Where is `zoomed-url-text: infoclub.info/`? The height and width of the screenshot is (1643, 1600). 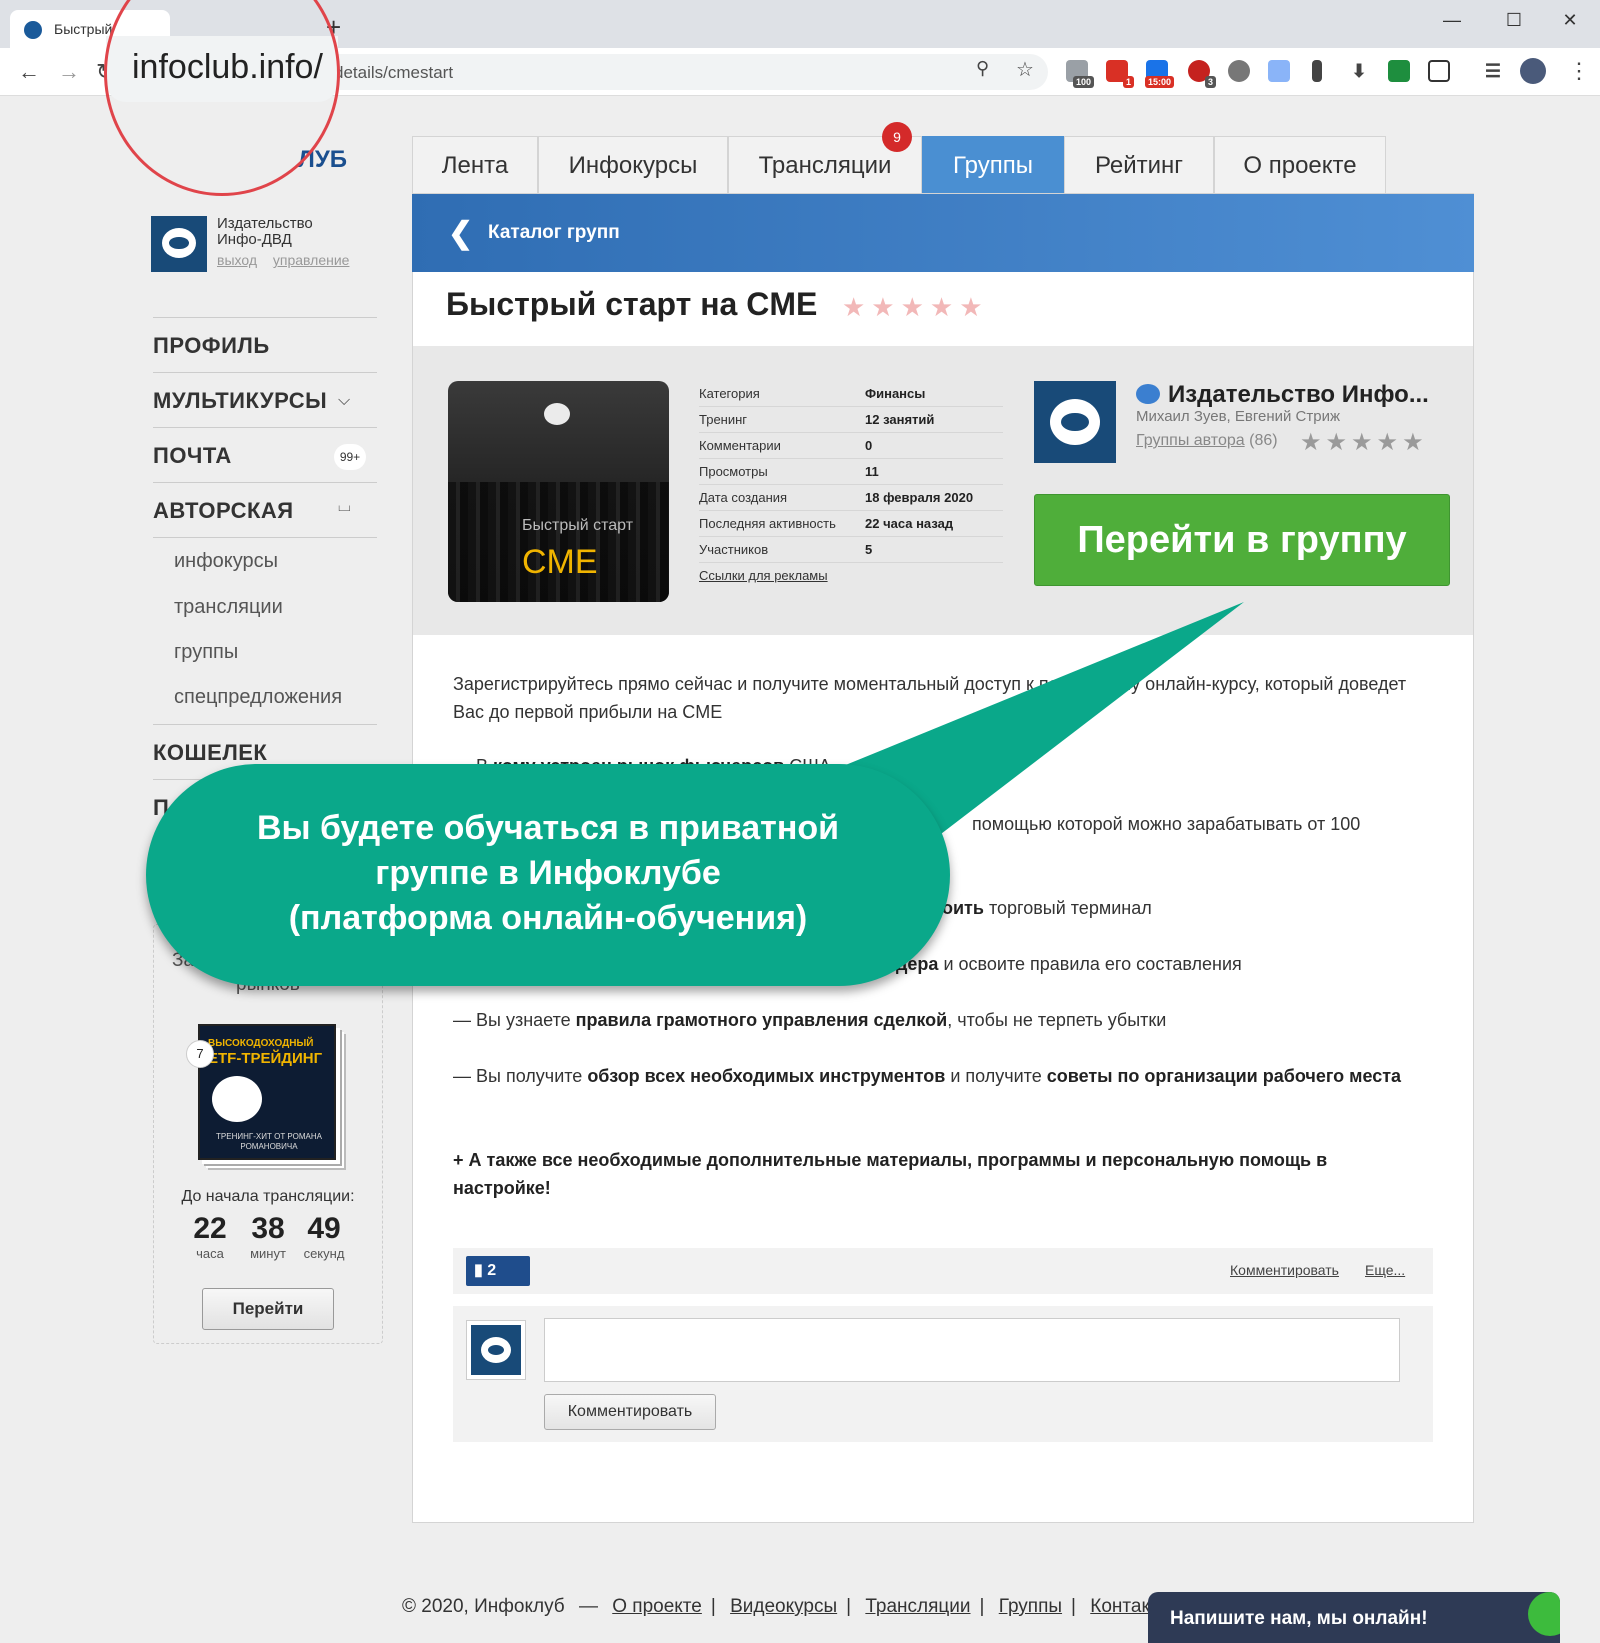 zoomed-url-text: infoclub.info/ is located at coordinates (227, 67).